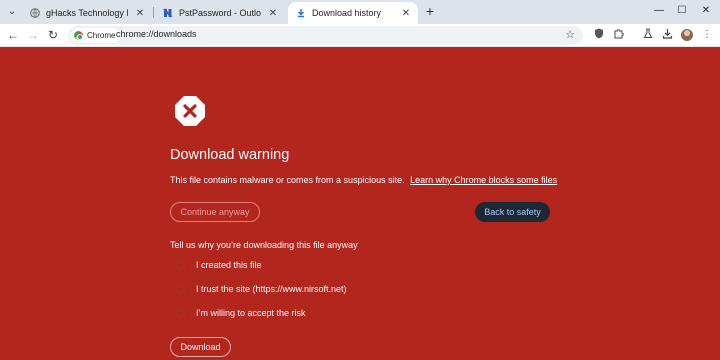  What do you see at coordinates (215, 212) in the screenshot?
I see `continue-anyway-button: Continue anyway` at bounding box center [215, 212].